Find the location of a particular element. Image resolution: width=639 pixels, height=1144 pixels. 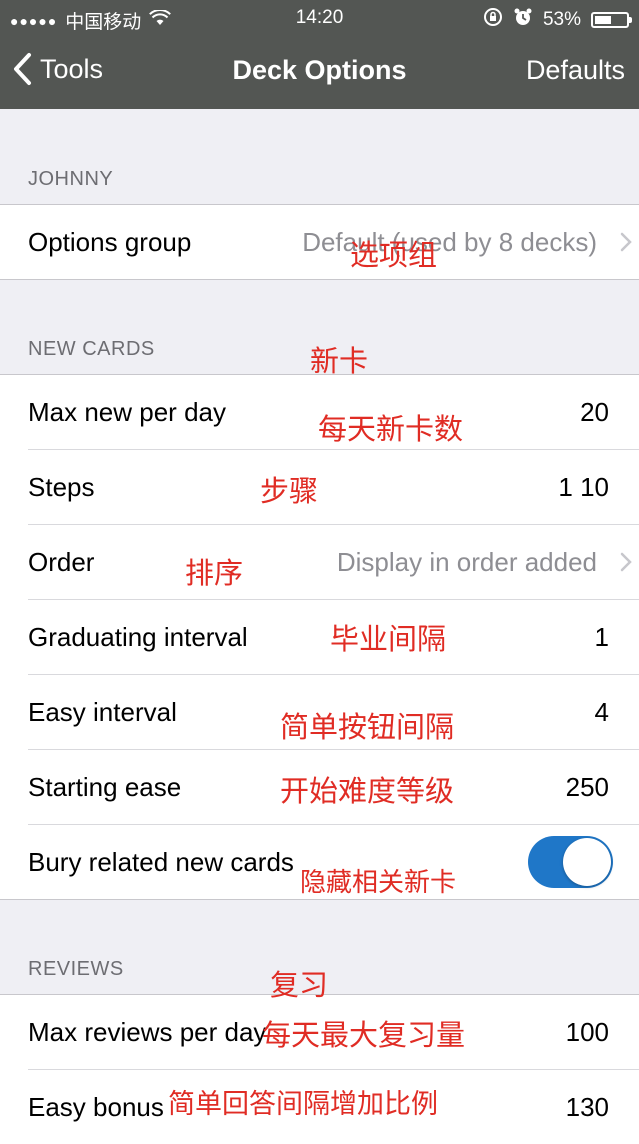

section-header-deck: JOHNNY is located at coordinates (71, 179).